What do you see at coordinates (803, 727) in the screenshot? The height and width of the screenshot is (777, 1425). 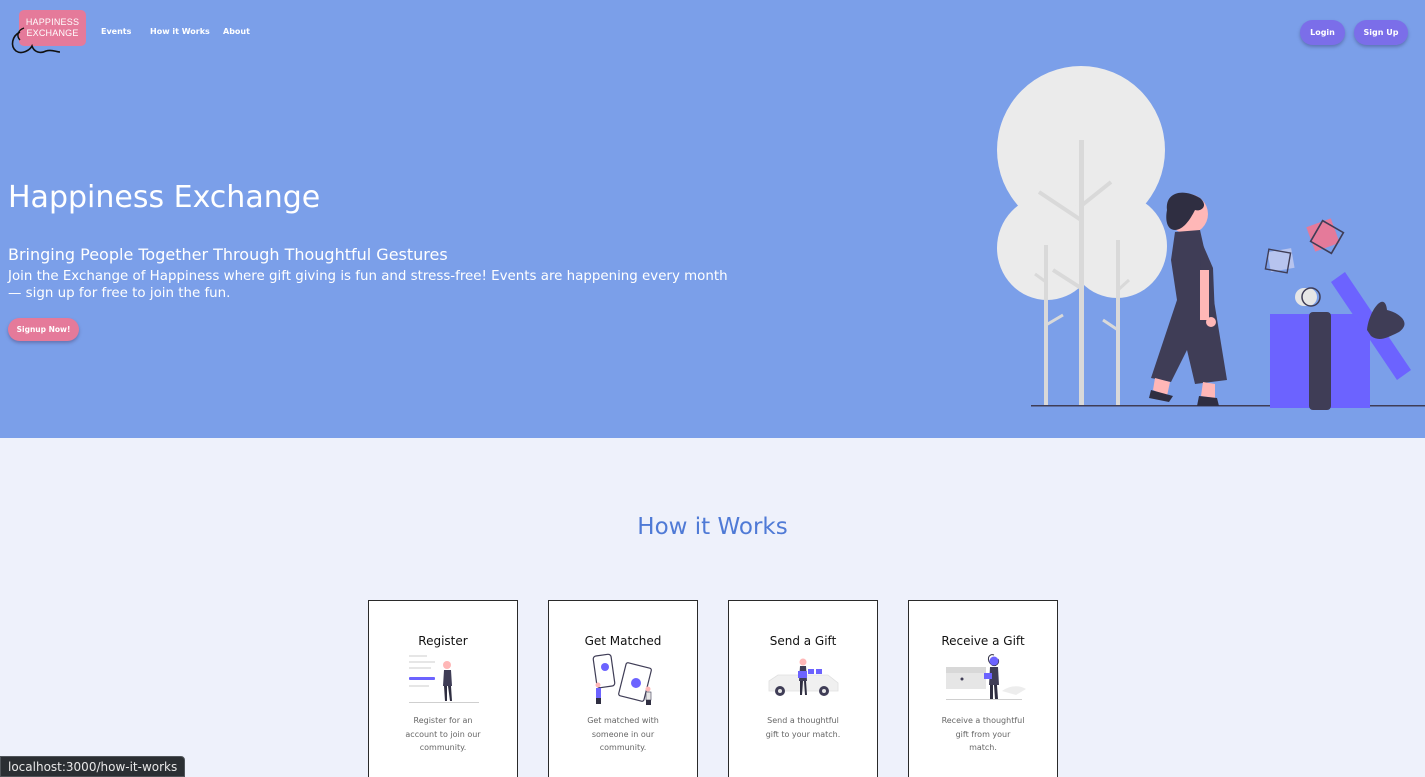 I see `card-description: Send a thoughtful gift to your match.` at bounding box center [803, 727].